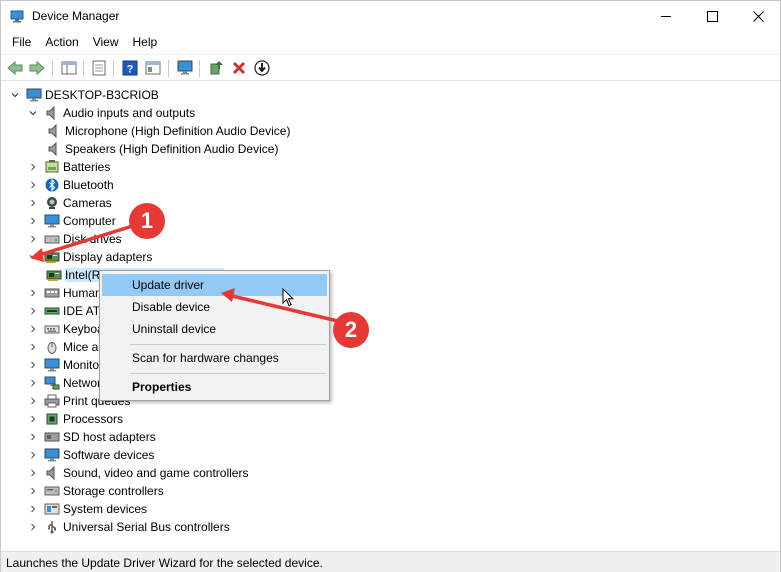  What do you see at coordinates (52, 437) in the screenshot?
I see `sd-card-icon` at bounding box center [52, 437].